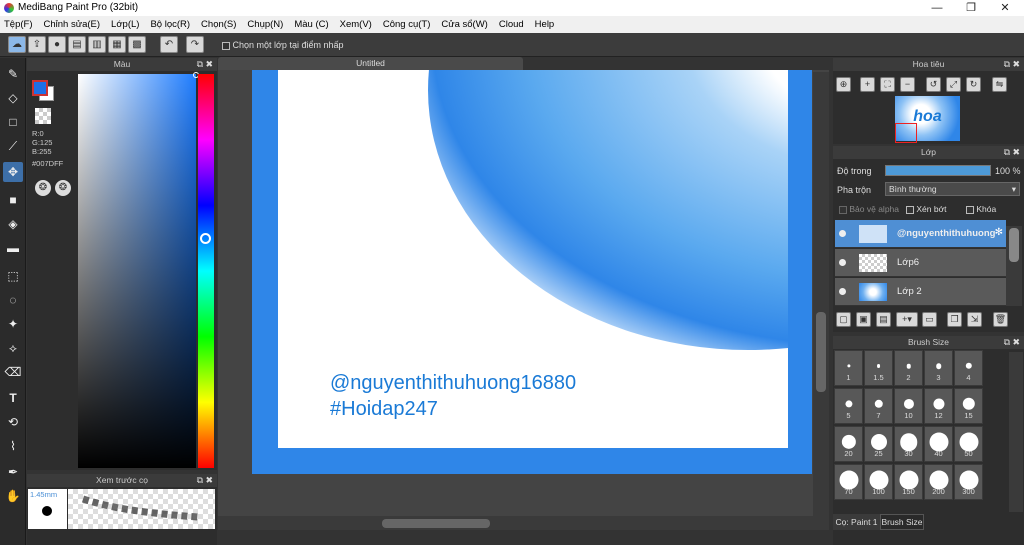 The height and width of the screenshot is (545, 1024). I want to click on new-layer-1bit-icon: ▤, so click(883, 319).